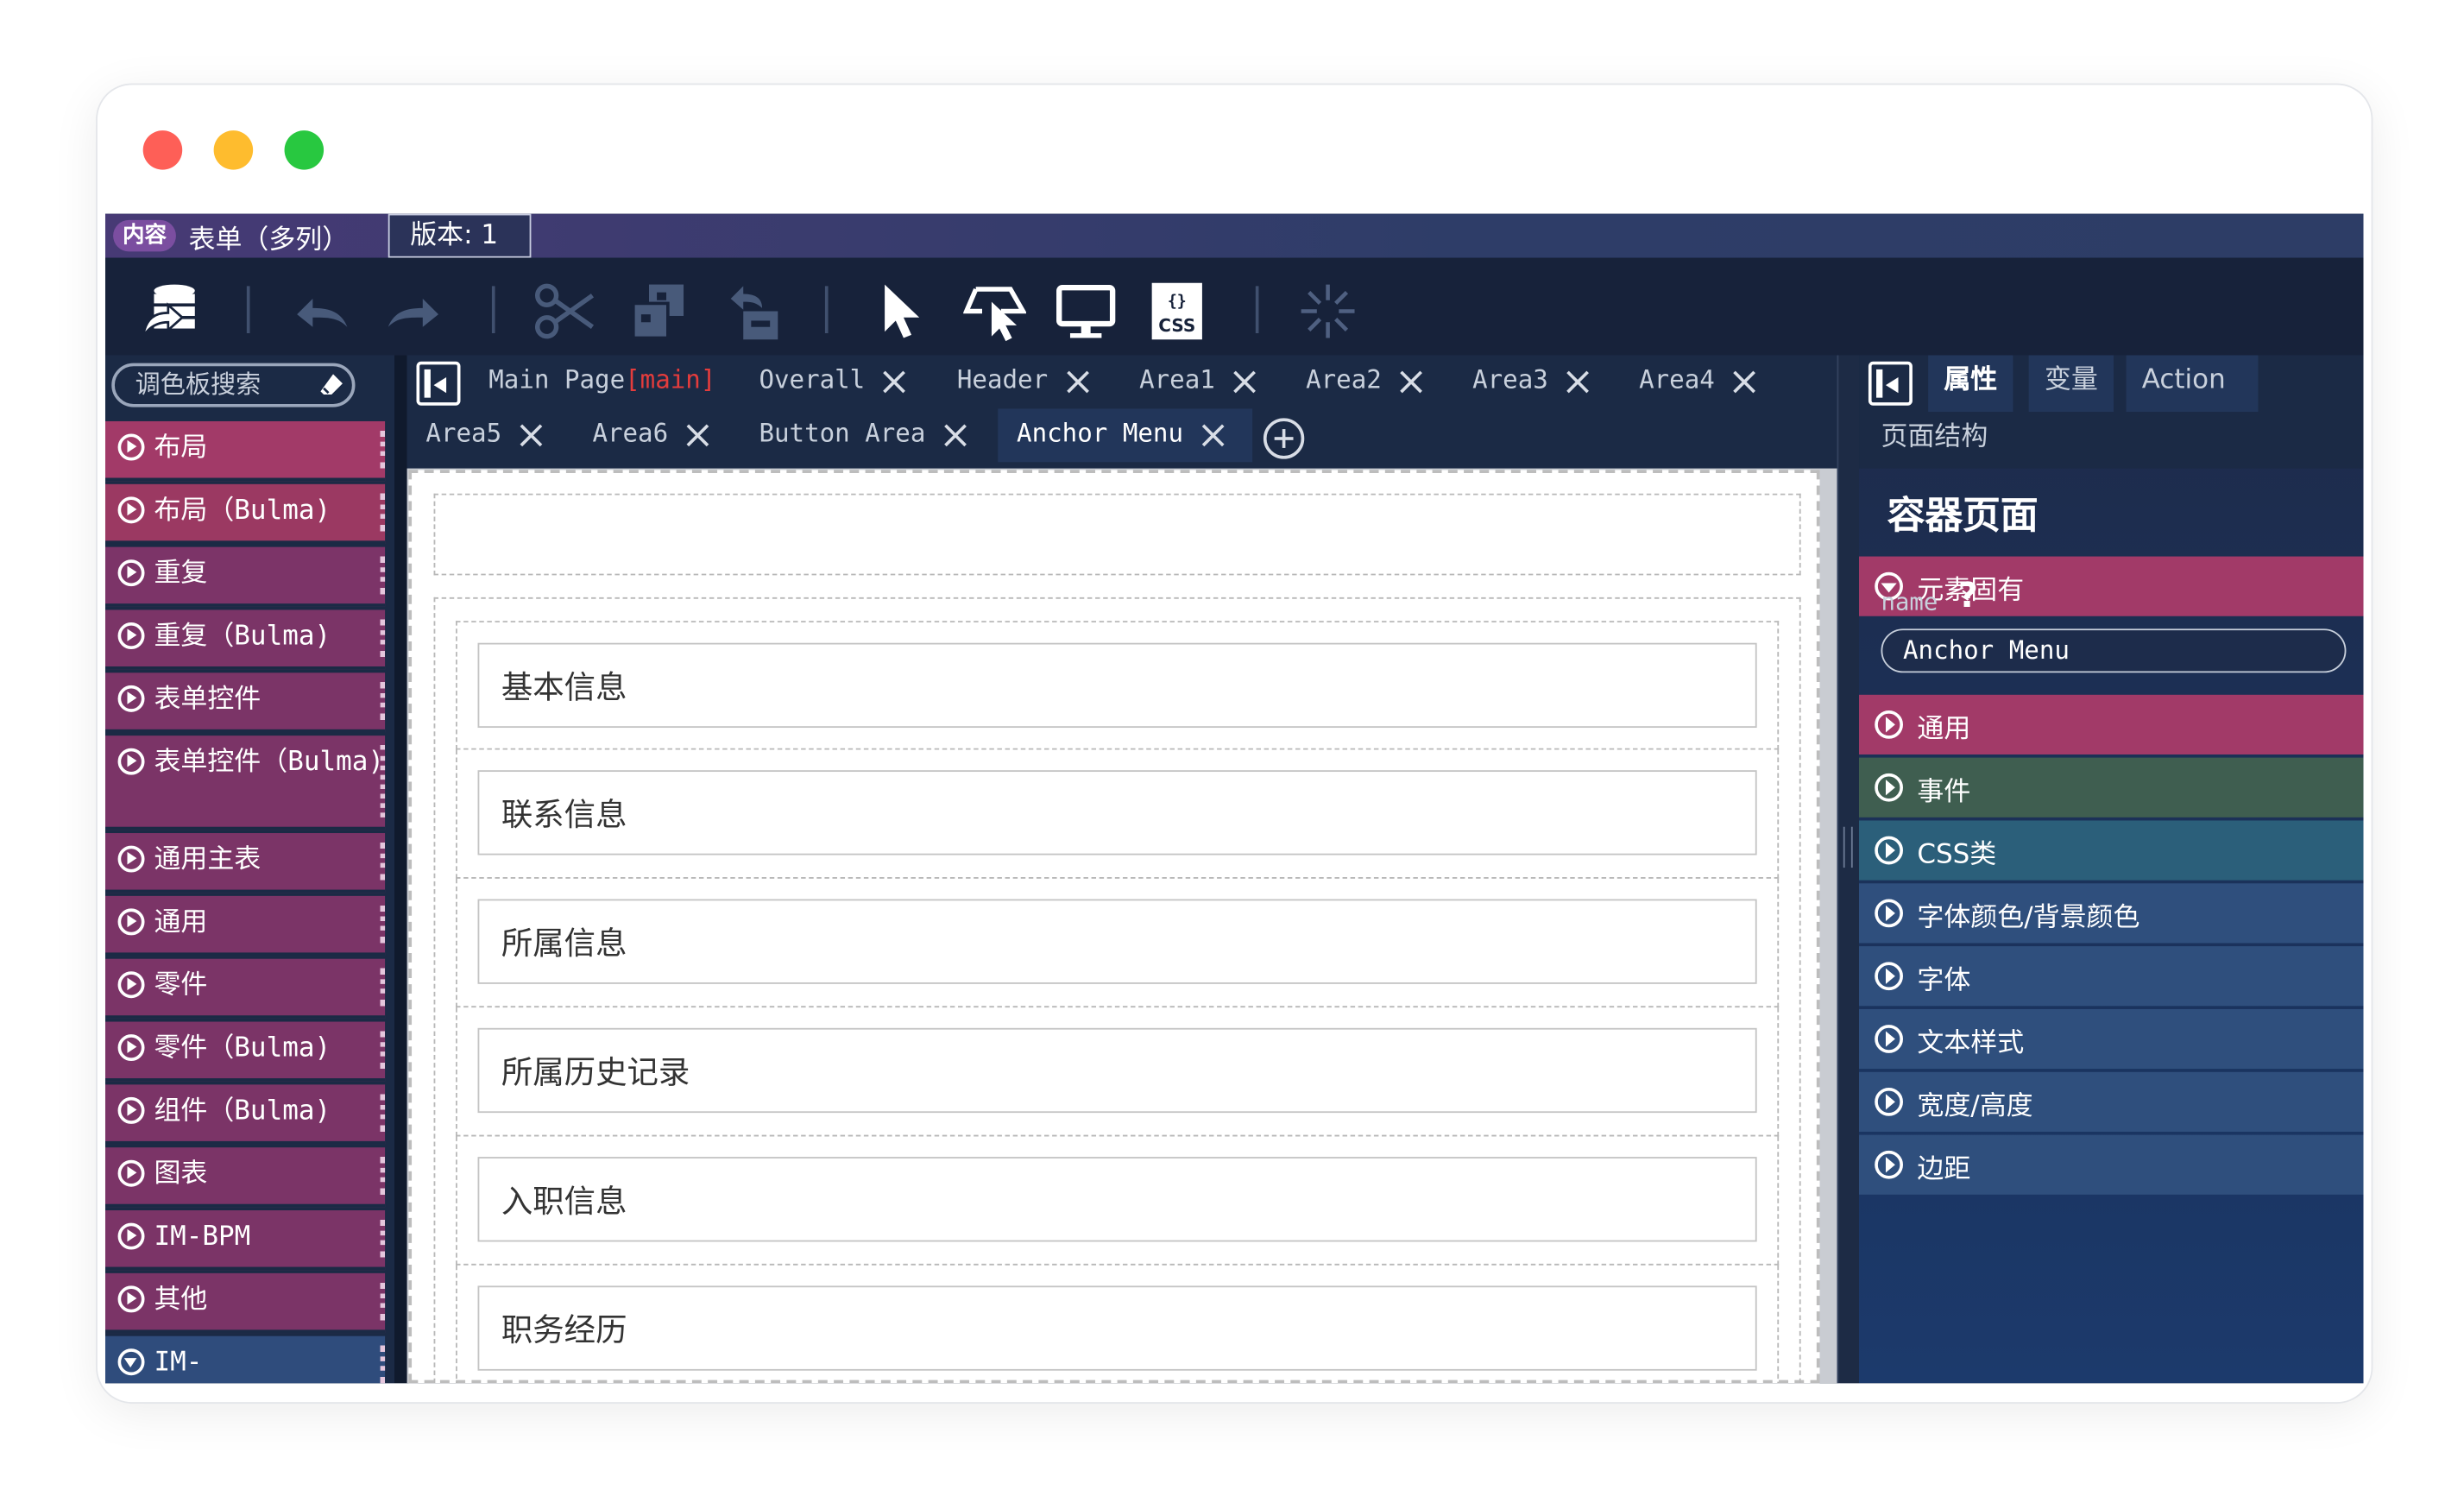 This screenshot has height=1490, width=2464. What do you see at coordinates (331, 385) in the screenshot?
I see `eraser-icon` at bounding box center [331, 385].